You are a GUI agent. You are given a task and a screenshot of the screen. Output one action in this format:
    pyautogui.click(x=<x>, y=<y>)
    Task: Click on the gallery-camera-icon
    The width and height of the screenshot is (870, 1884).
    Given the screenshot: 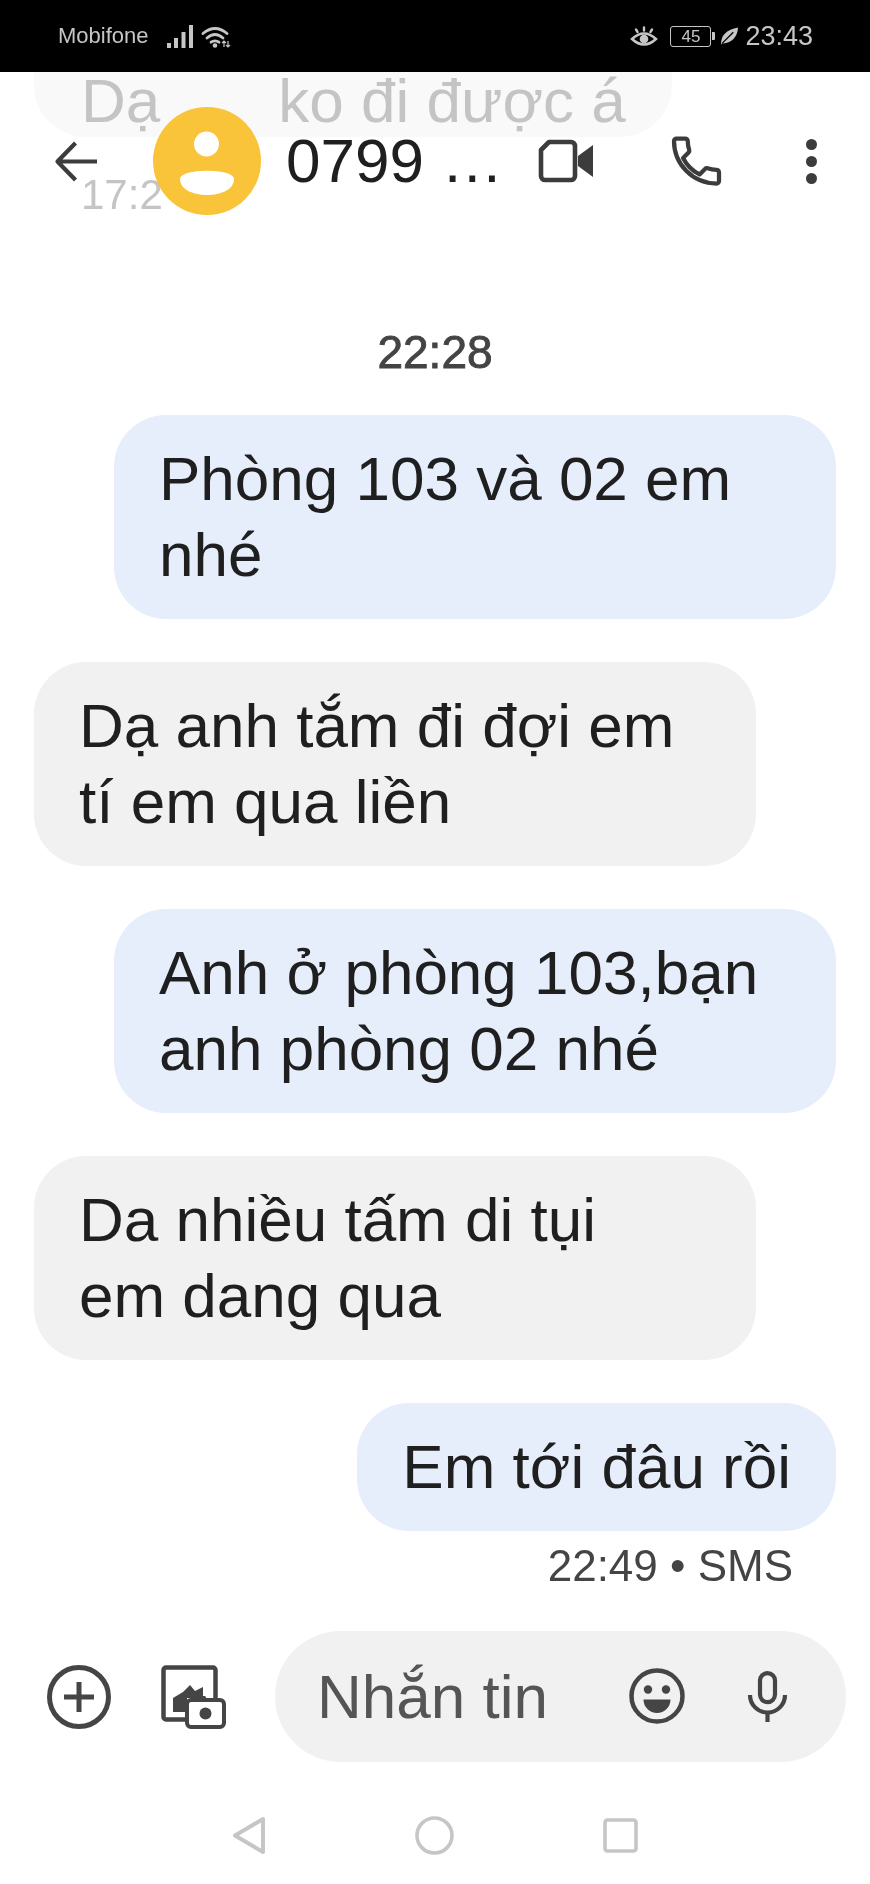 What is the action you would take?
    pyautogui.click(x=193, y=1696)
    